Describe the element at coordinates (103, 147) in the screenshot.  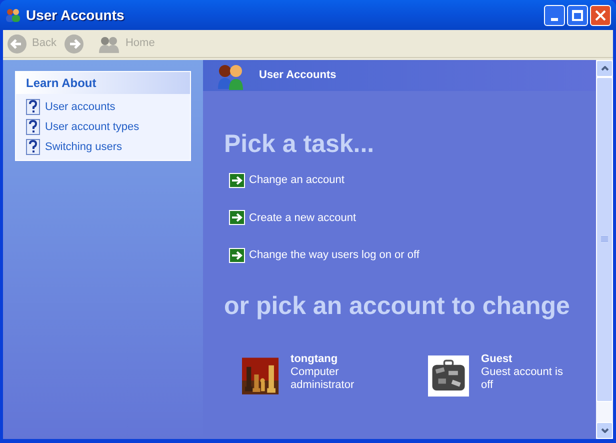
I see `help-link: Switching users` at that location.